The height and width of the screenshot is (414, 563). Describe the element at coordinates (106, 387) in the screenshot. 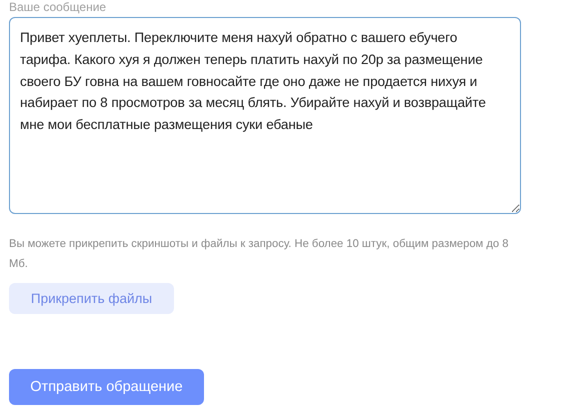

I see `submit-button: Отправить обращение` at that location.